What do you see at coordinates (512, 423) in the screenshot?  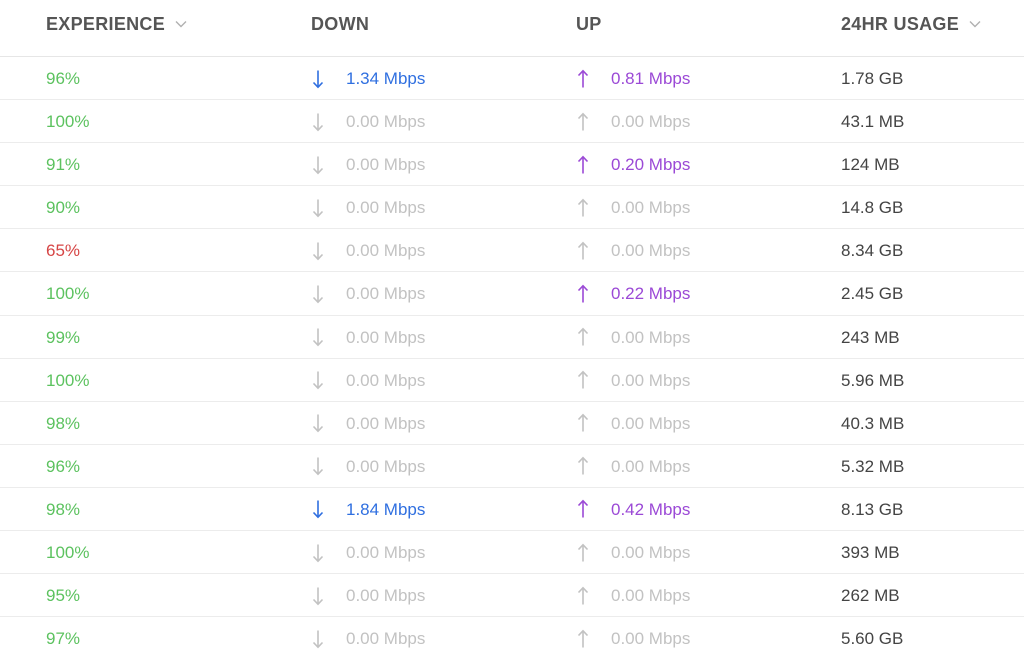 I see `table-row: 98% 0.00 Mbps 0.00 Mbps 40.3 MB` at bounding box center [512, 423].